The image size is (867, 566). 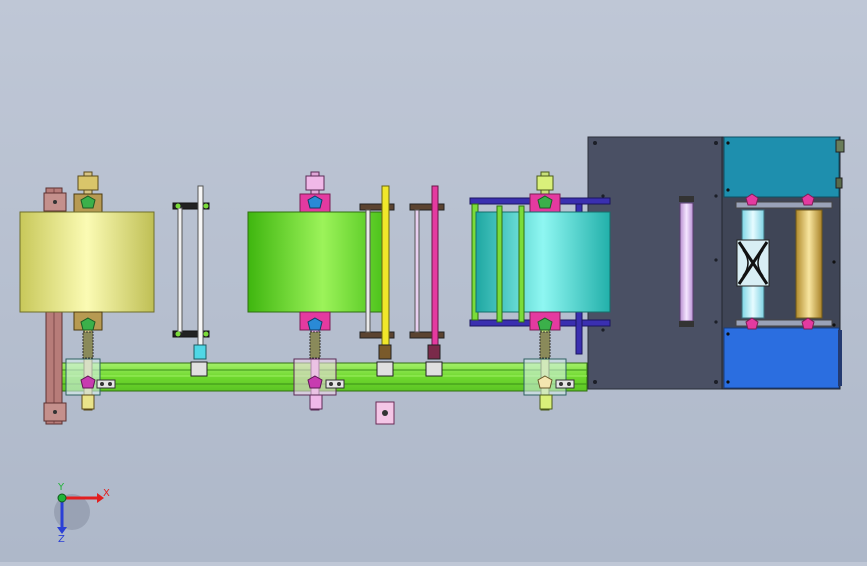 What do you see at coordinates (840, 358) in the screenshot?
I see `bottom-box-side` at bounding box center [840, 358].